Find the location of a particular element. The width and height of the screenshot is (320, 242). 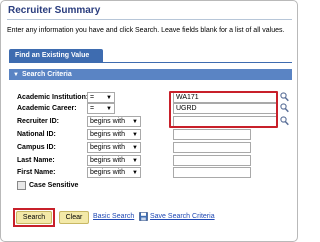

institution-career-highlight is located at coordinates (223, 109).